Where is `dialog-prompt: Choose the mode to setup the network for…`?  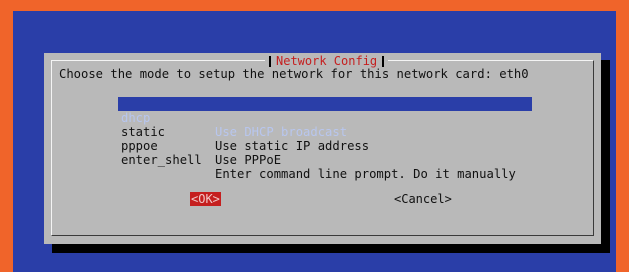
dialog-prompt: Choose the mode to setup the network for… is located at coordinates (294, 74).